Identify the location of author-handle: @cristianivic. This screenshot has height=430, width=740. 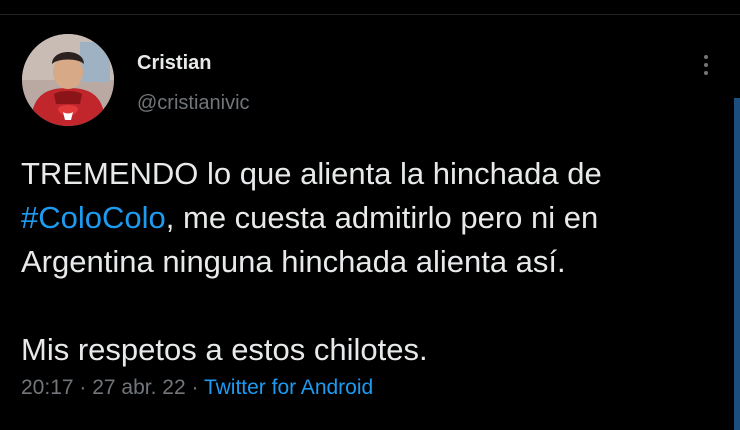
(193, 103).